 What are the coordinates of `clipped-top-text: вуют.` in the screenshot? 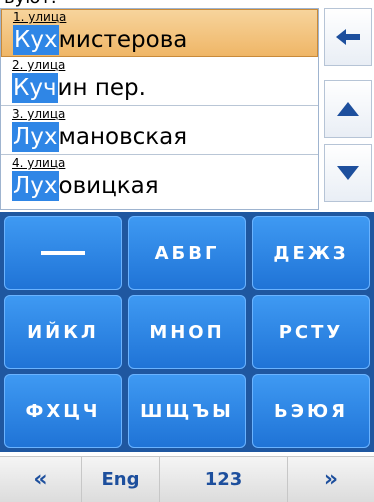 It's located at (187, 4).